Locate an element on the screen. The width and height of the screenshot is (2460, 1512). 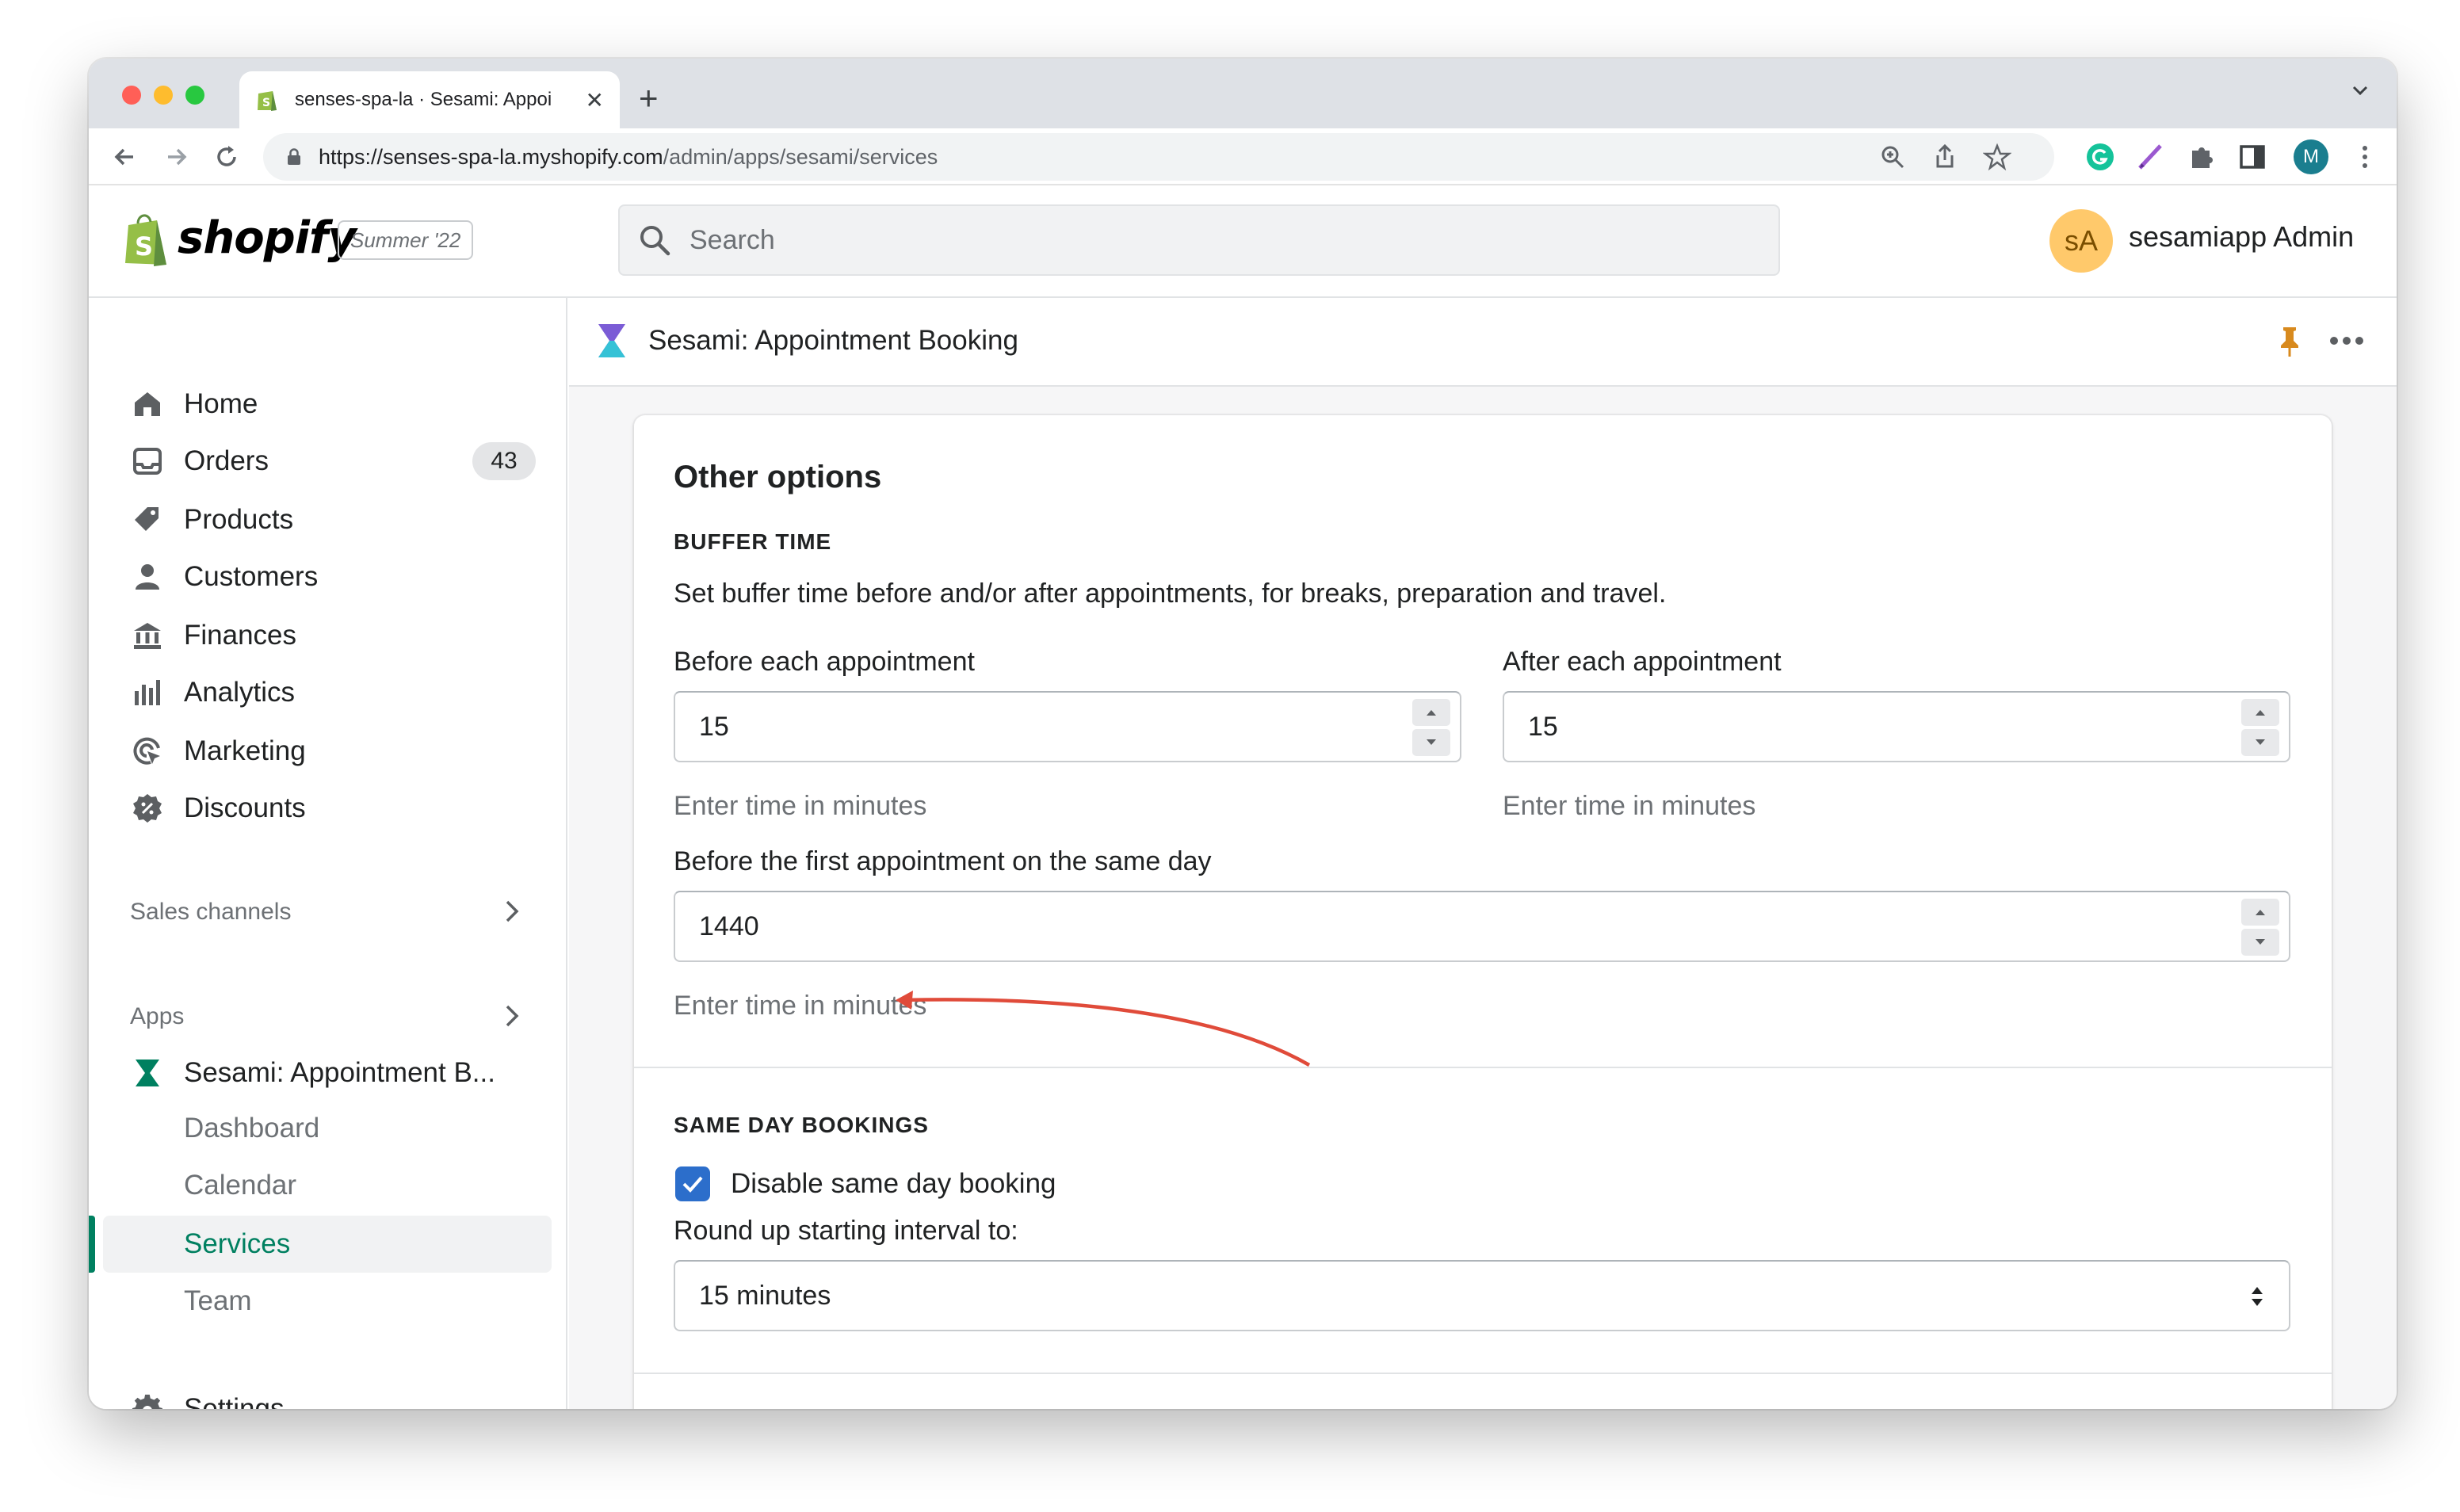
sidebar-item-marketing: Marketing is located at coordinates (219, 751).